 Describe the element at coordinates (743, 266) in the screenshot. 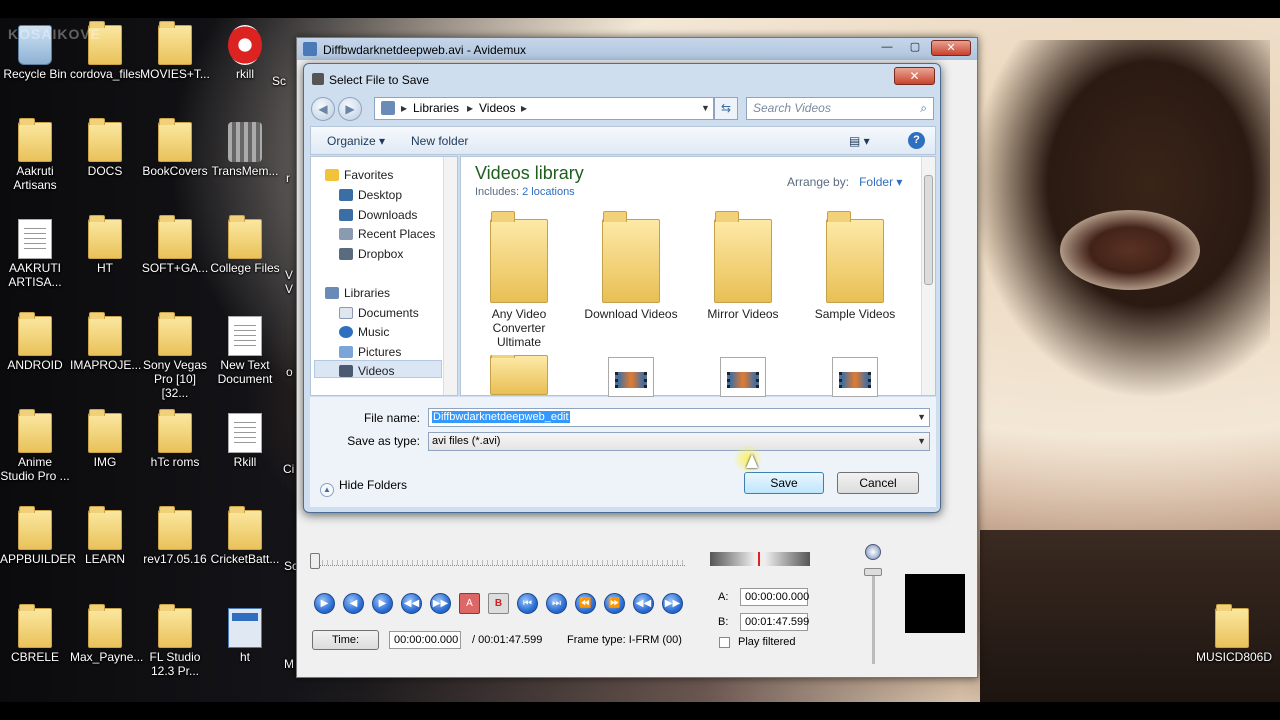

I see `folder-item: Mirror Videos` at that location.